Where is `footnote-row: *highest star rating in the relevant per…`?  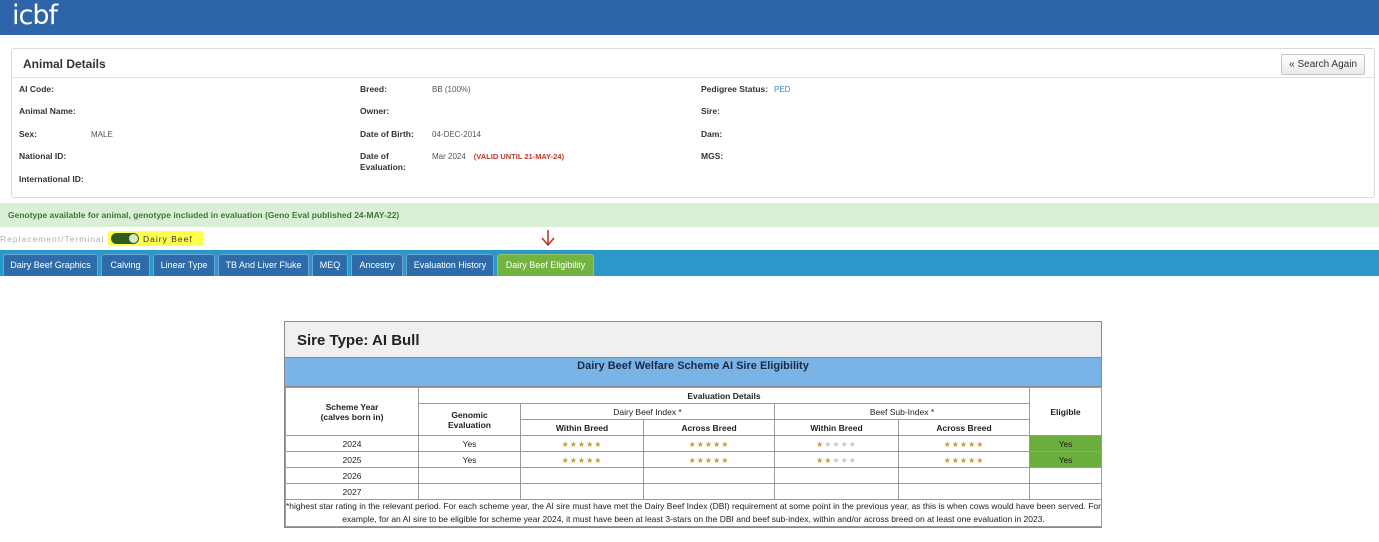
footnote-row: *highest star rating in the relevant per… is located at coordinates (693, 513).